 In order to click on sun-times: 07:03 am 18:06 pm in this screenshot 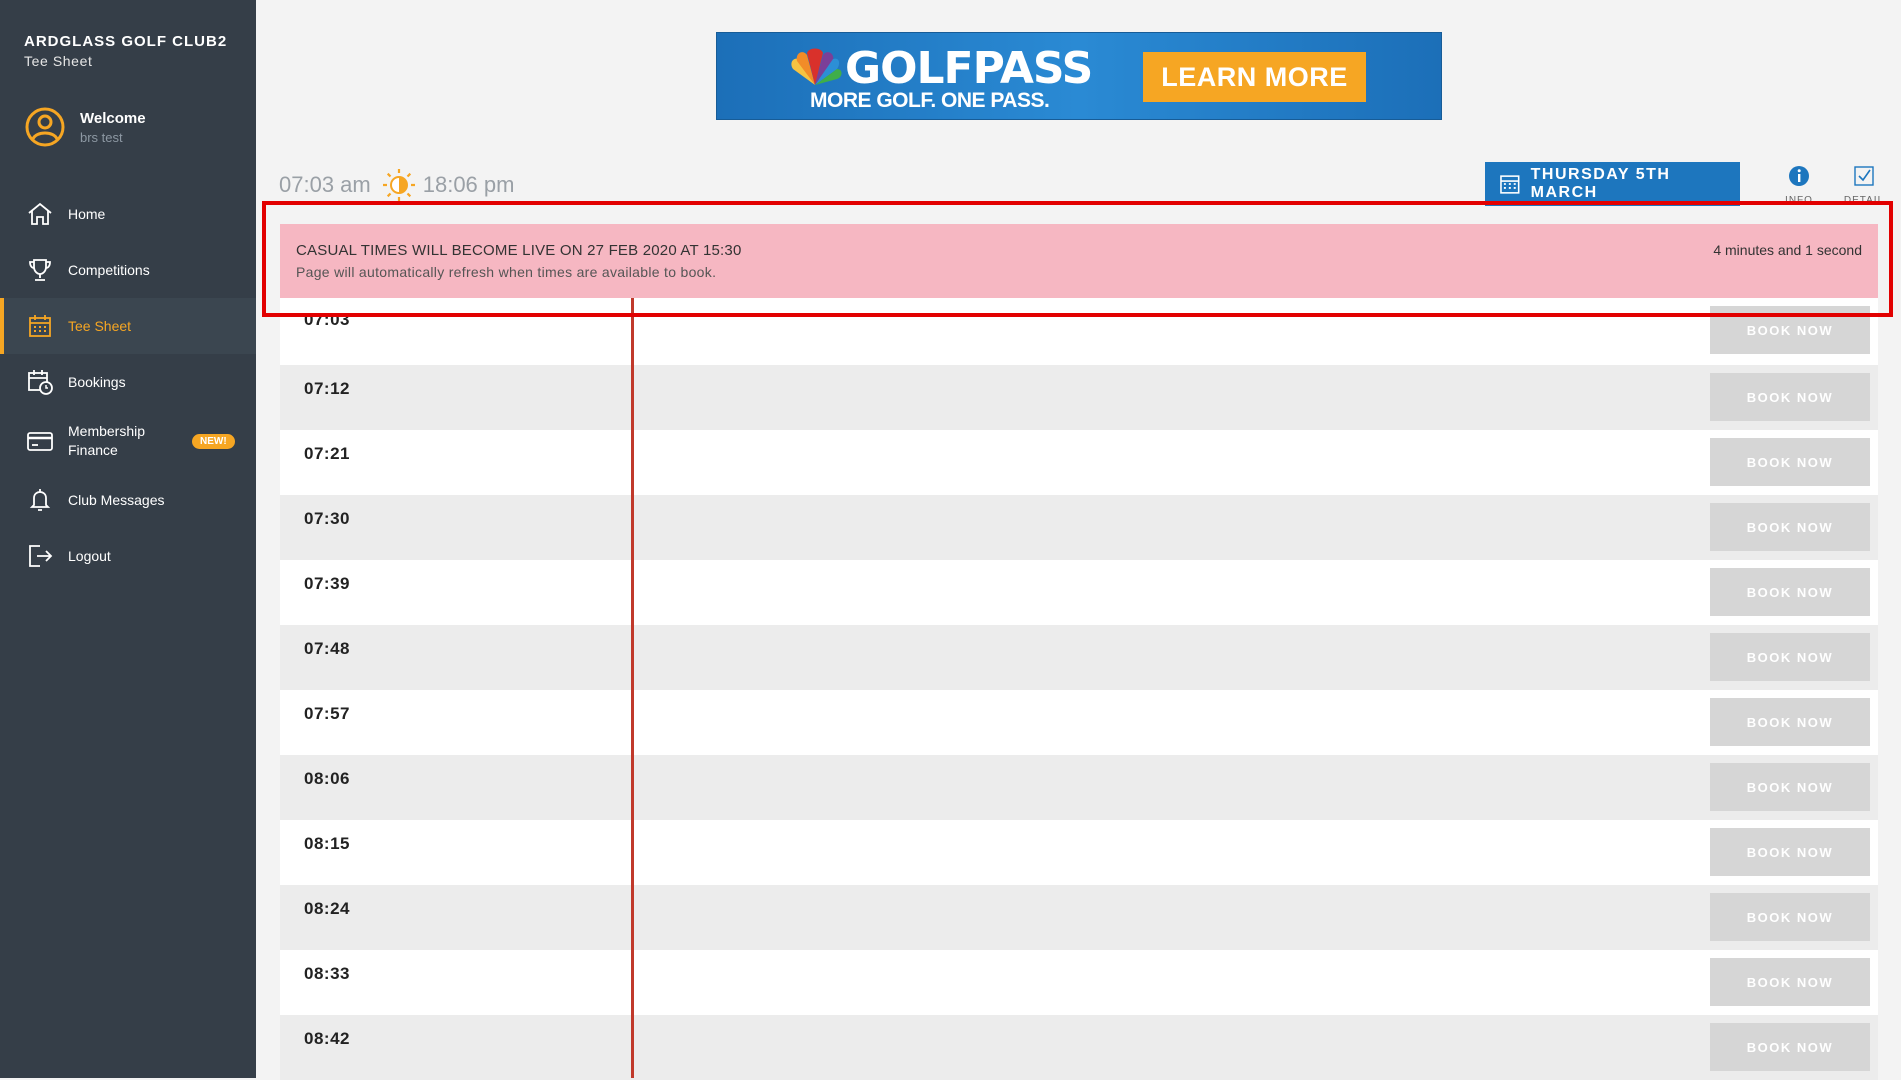, I will do `click(396, 185)`.